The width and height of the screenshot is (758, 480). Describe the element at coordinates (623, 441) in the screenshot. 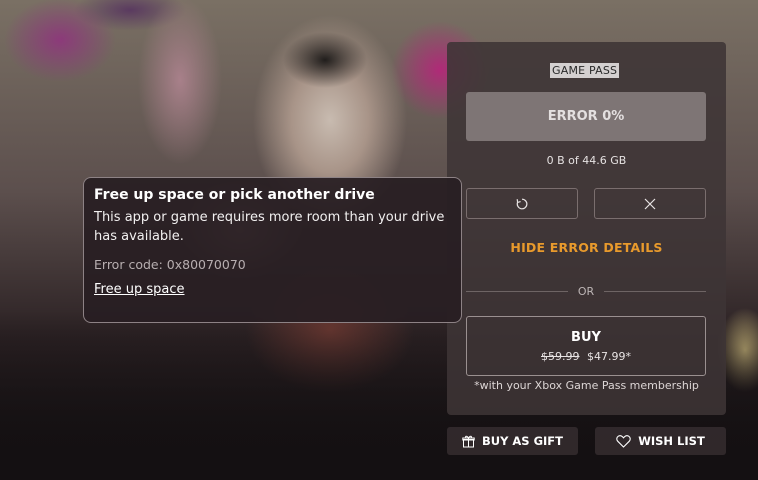

I see `heart-icon` at that location.